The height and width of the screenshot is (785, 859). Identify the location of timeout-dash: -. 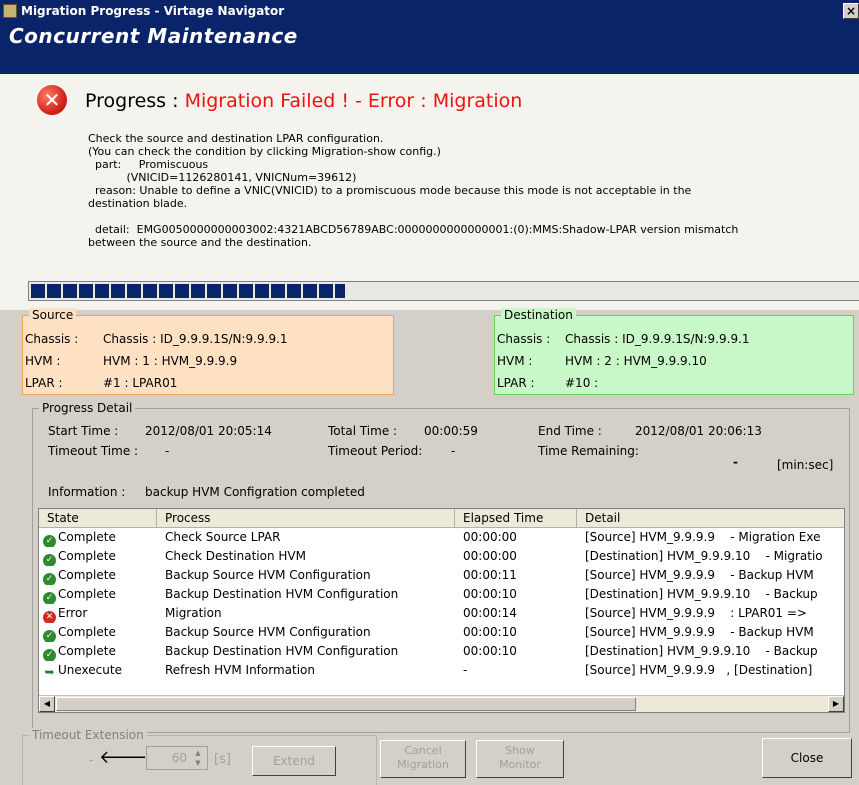
(91, 760).